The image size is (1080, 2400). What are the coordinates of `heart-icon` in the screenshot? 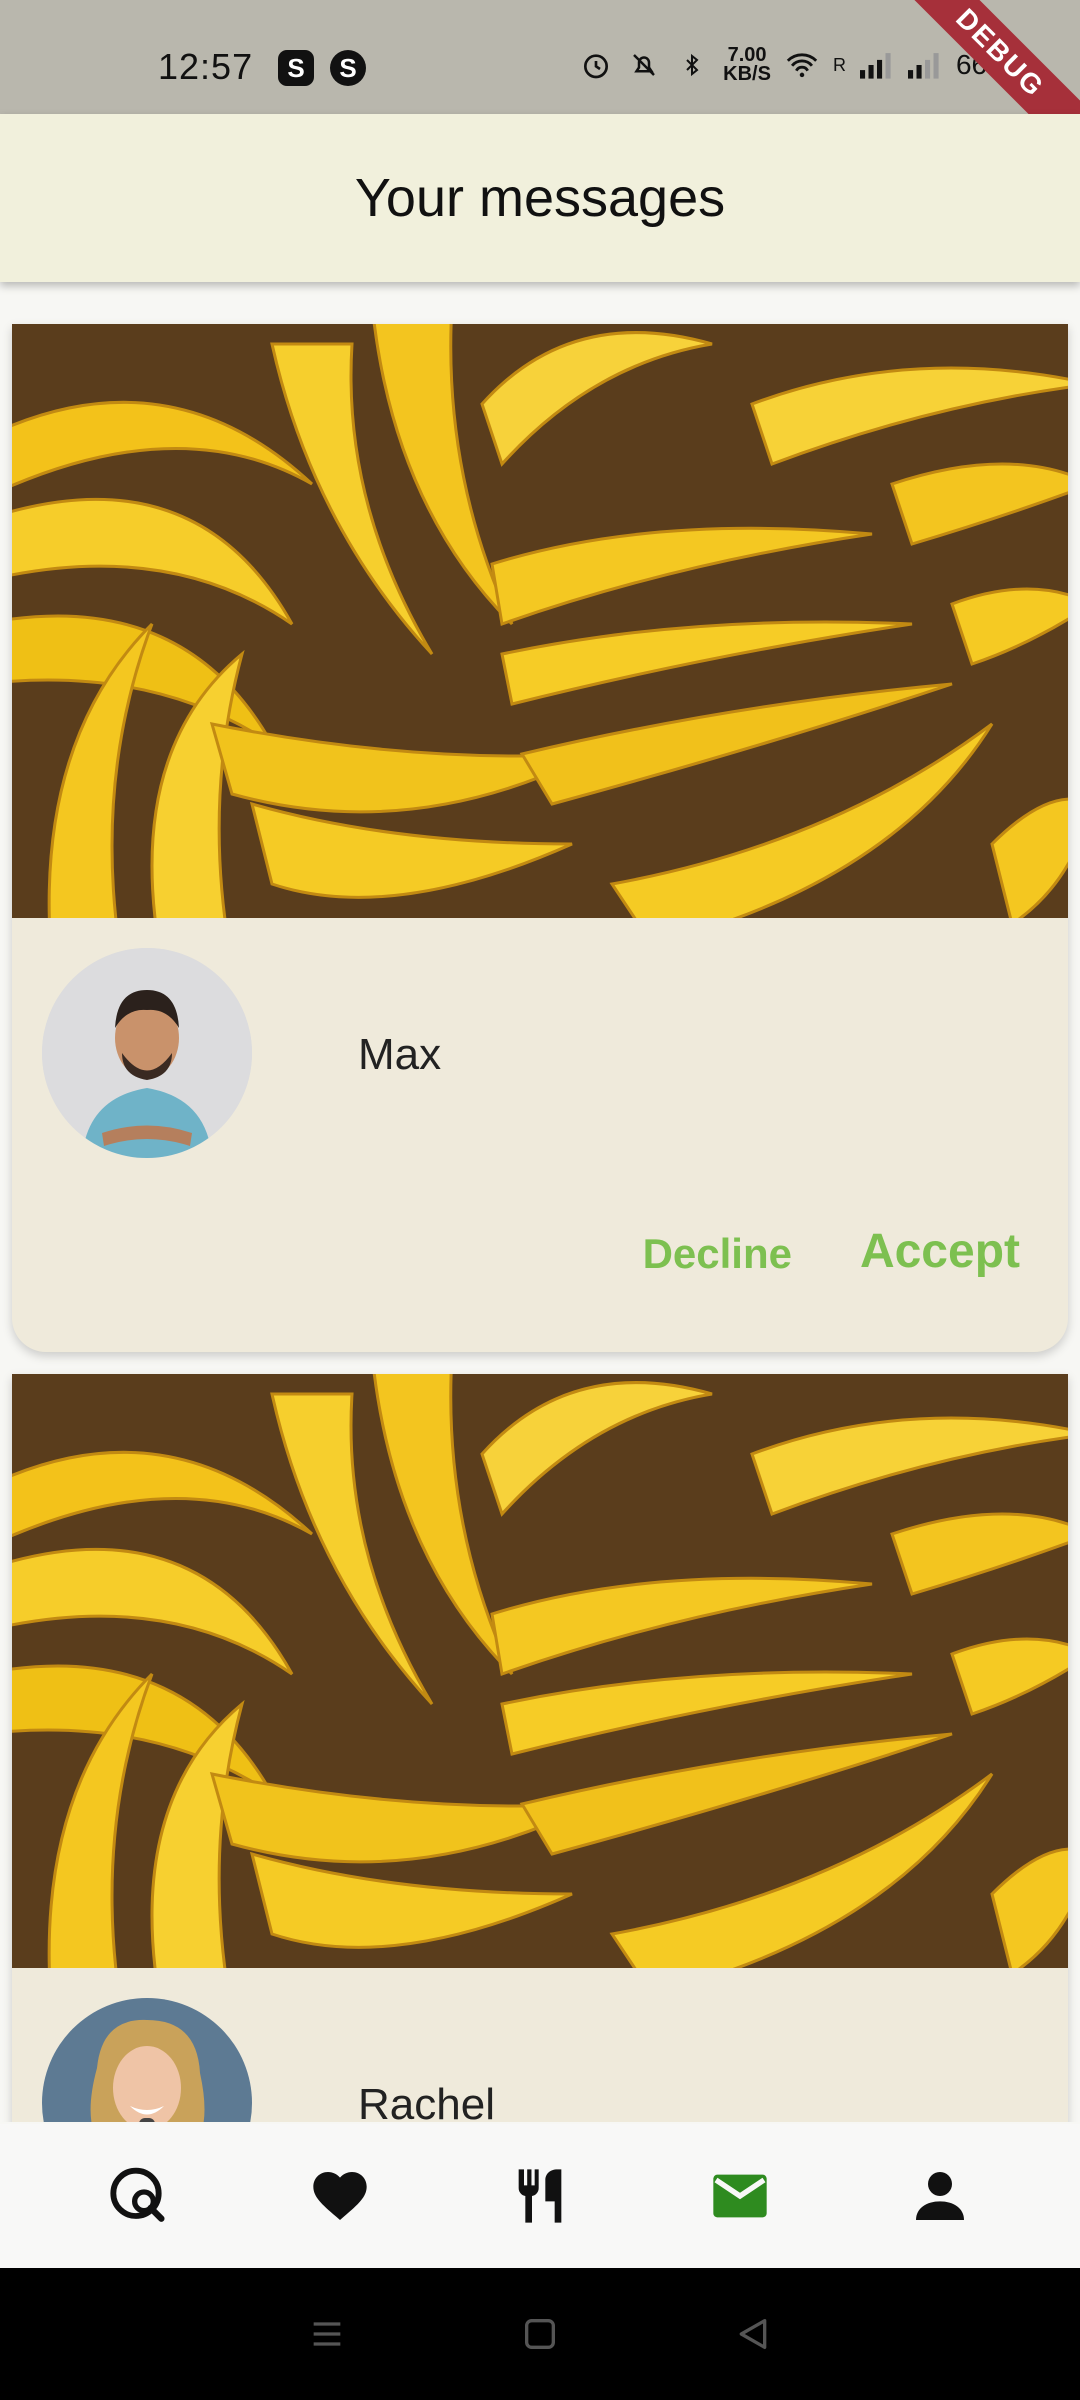 It's located at (340, 2196).